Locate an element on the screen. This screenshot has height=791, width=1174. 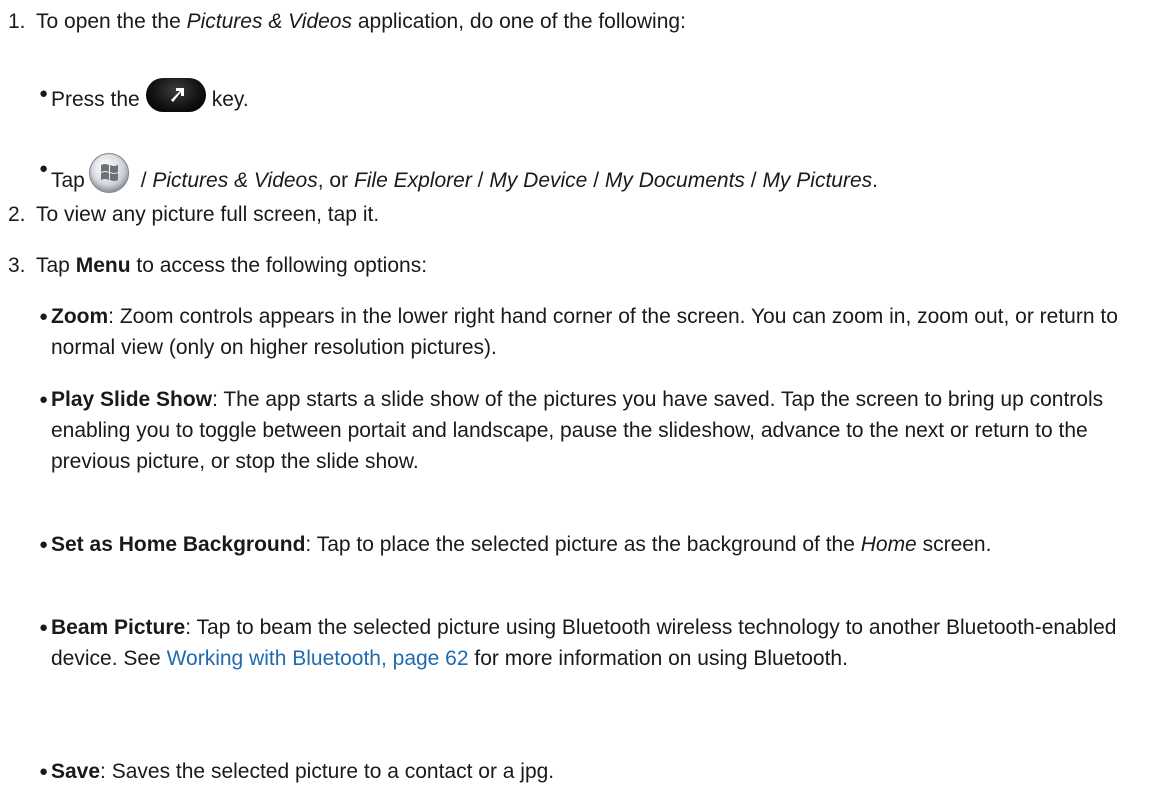
app-name: Pictures & Videos is located at coordinates (269, 21).